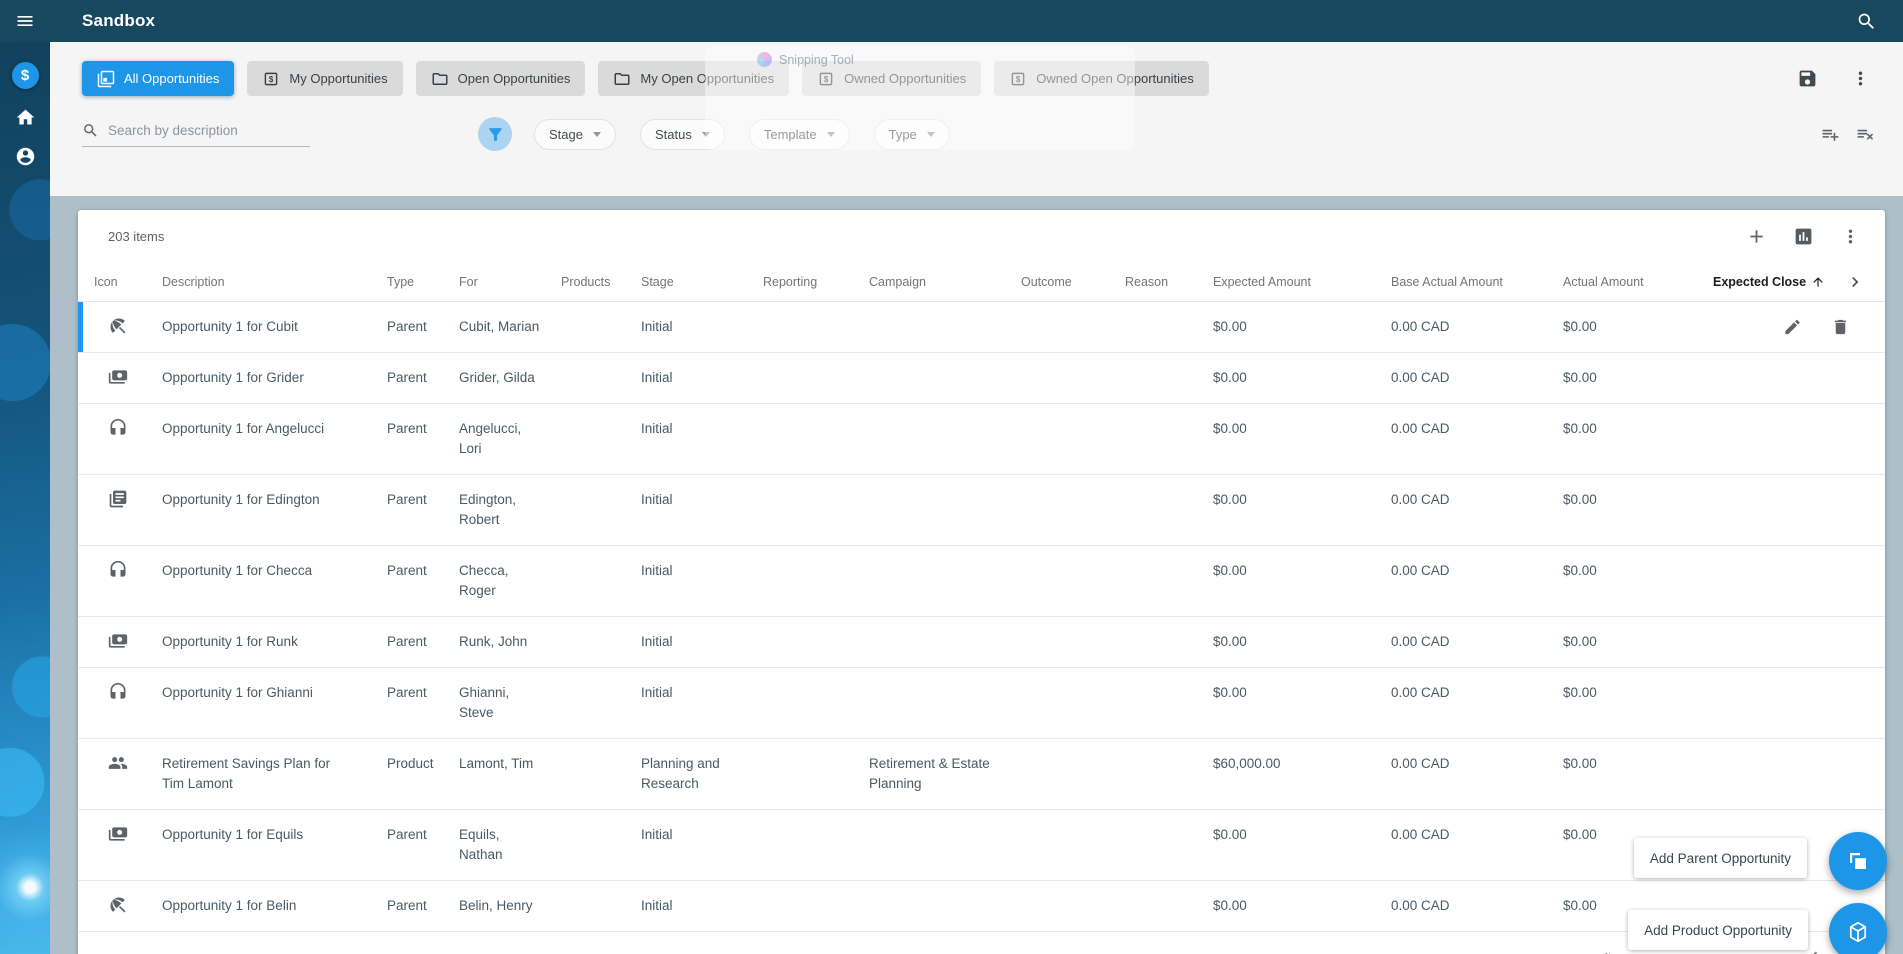 Image resolution: width=1903 pixels, height=954 pixels. I want to click on column-header-base-actual-amount: Base Actual Amount, so click(1477, 282).